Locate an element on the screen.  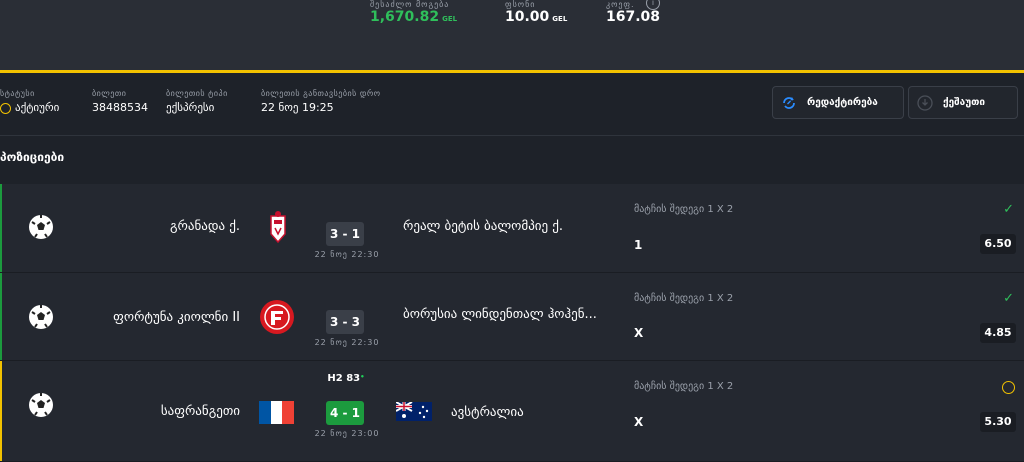
edit-label: რედაქტირება is located at coordinates (842, 102).